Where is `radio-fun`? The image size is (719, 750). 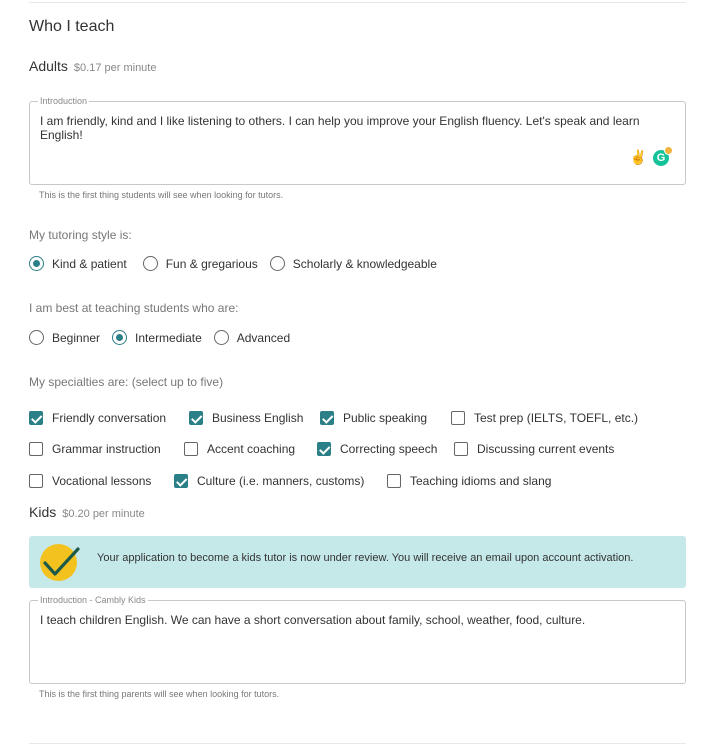 radio-fun is located at coordinates (150, 263).